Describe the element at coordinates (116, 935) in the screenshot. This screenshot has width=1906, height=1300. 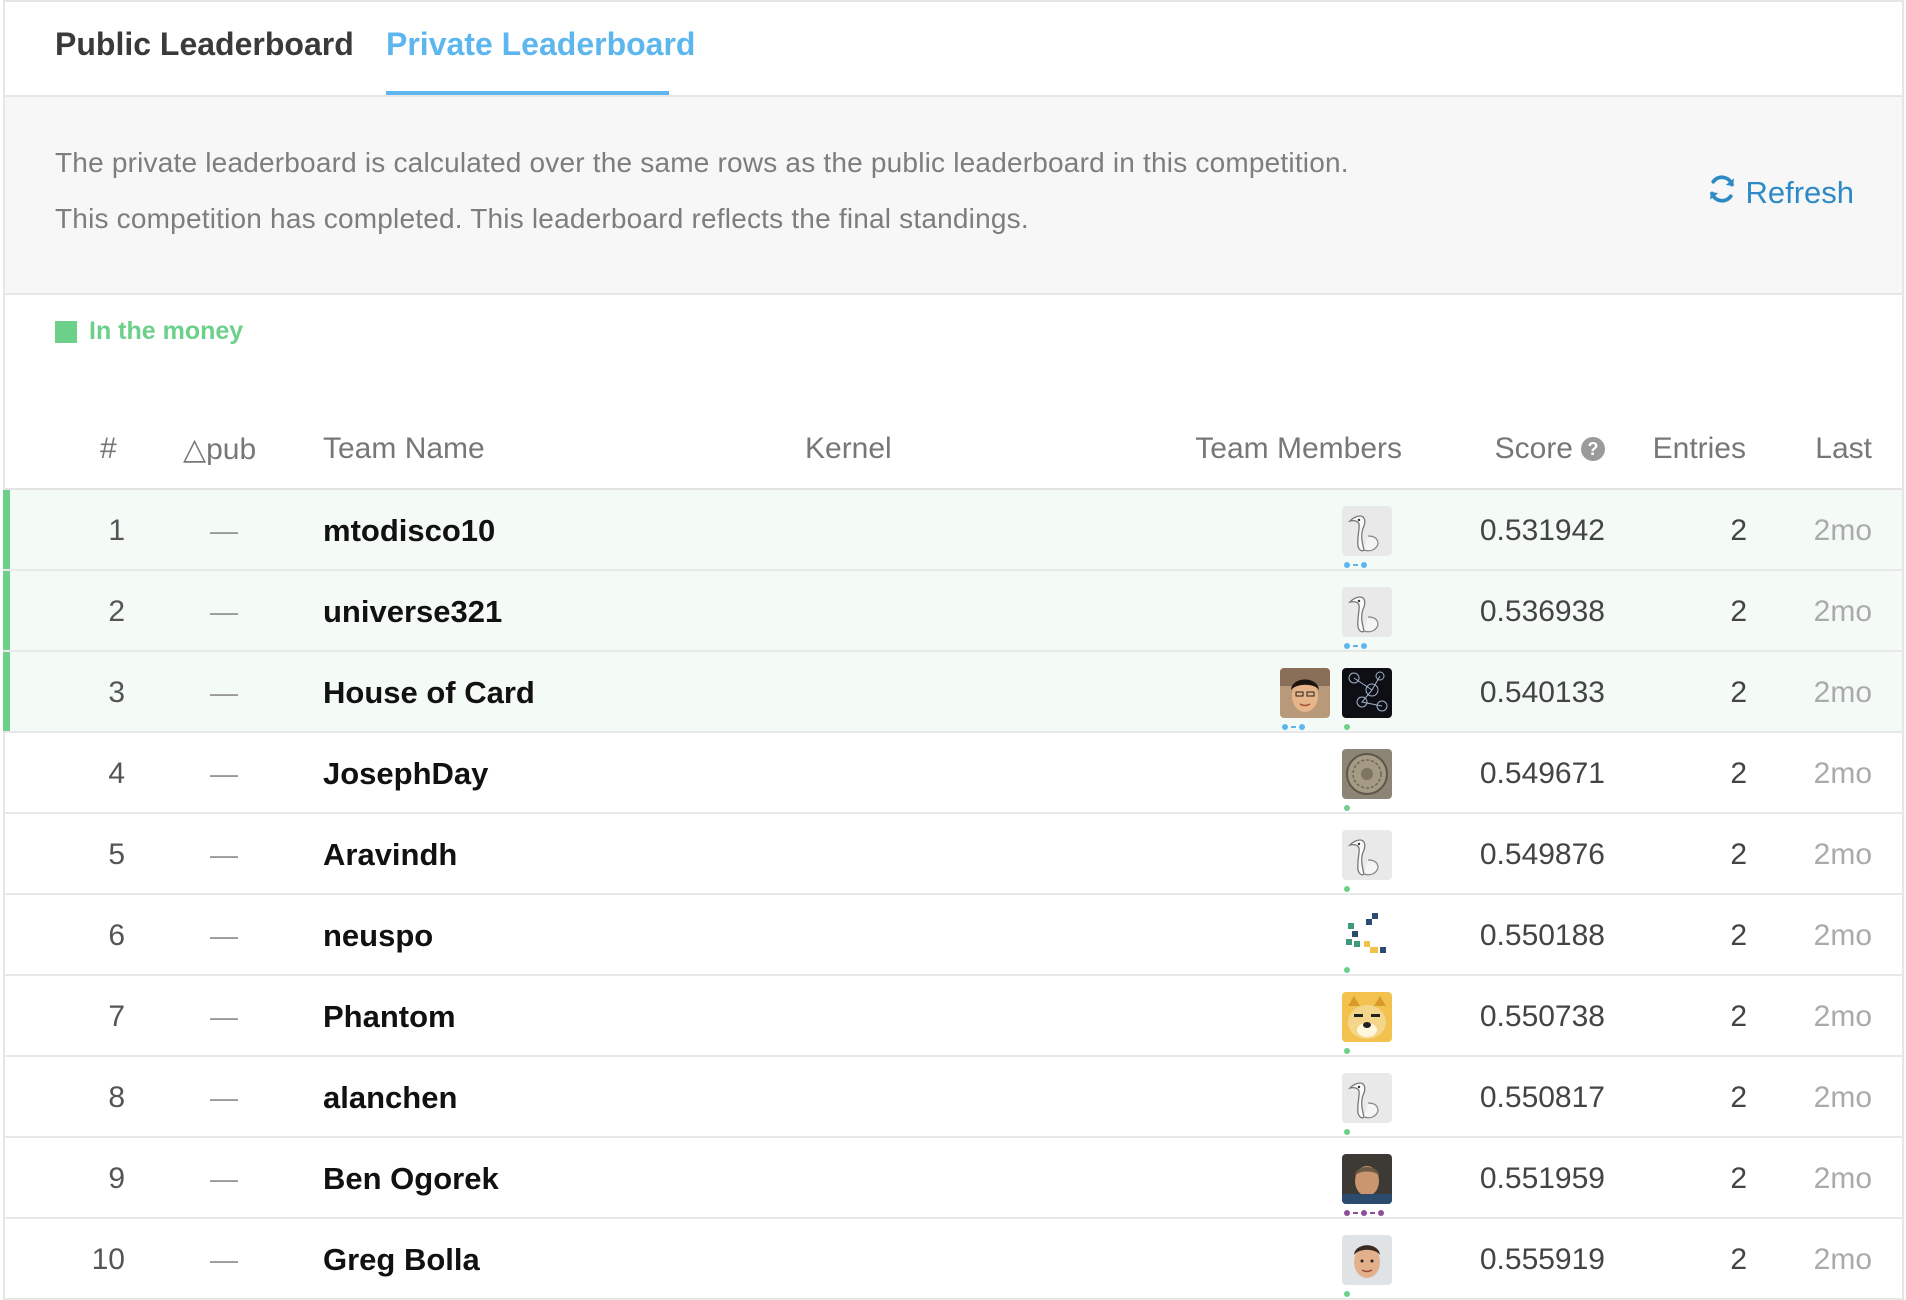
I see `rank-cell: 6` at that location.